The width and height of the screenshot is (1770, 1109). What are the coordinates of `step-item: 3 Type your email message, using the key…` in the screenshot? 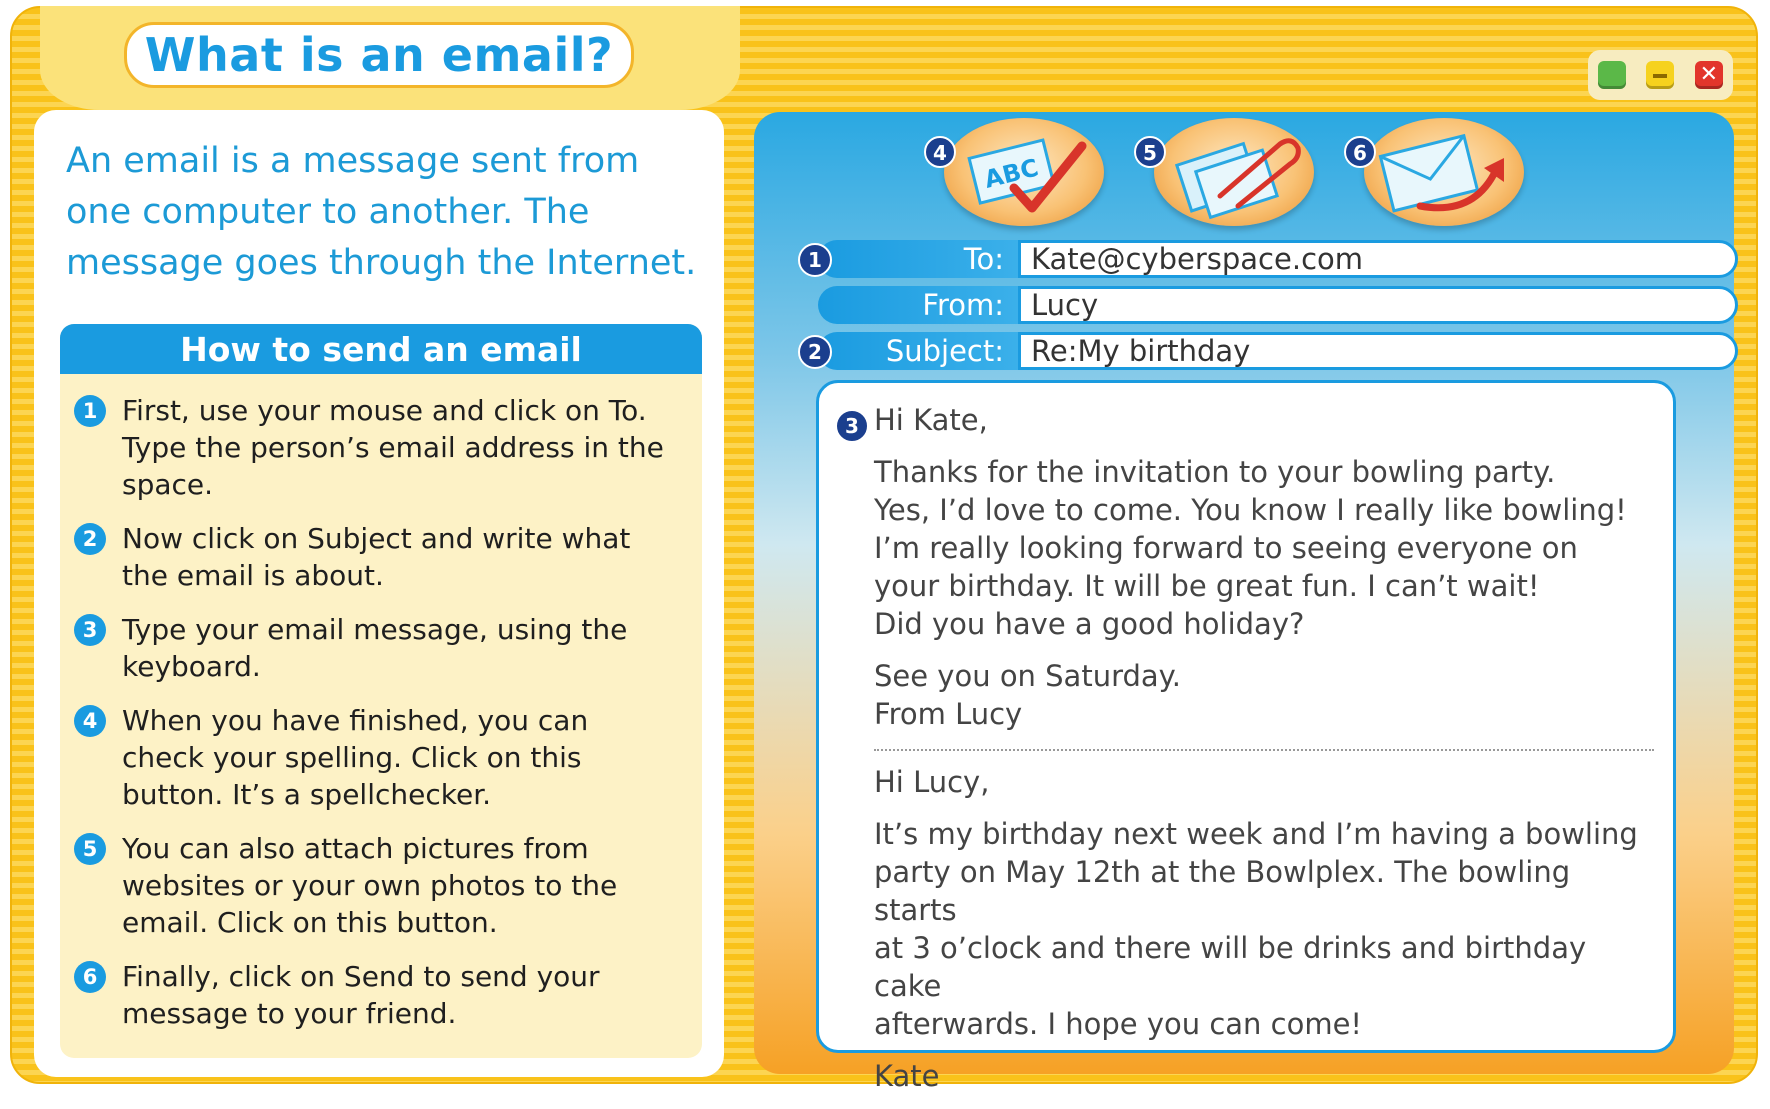 It's located at (378, 648).